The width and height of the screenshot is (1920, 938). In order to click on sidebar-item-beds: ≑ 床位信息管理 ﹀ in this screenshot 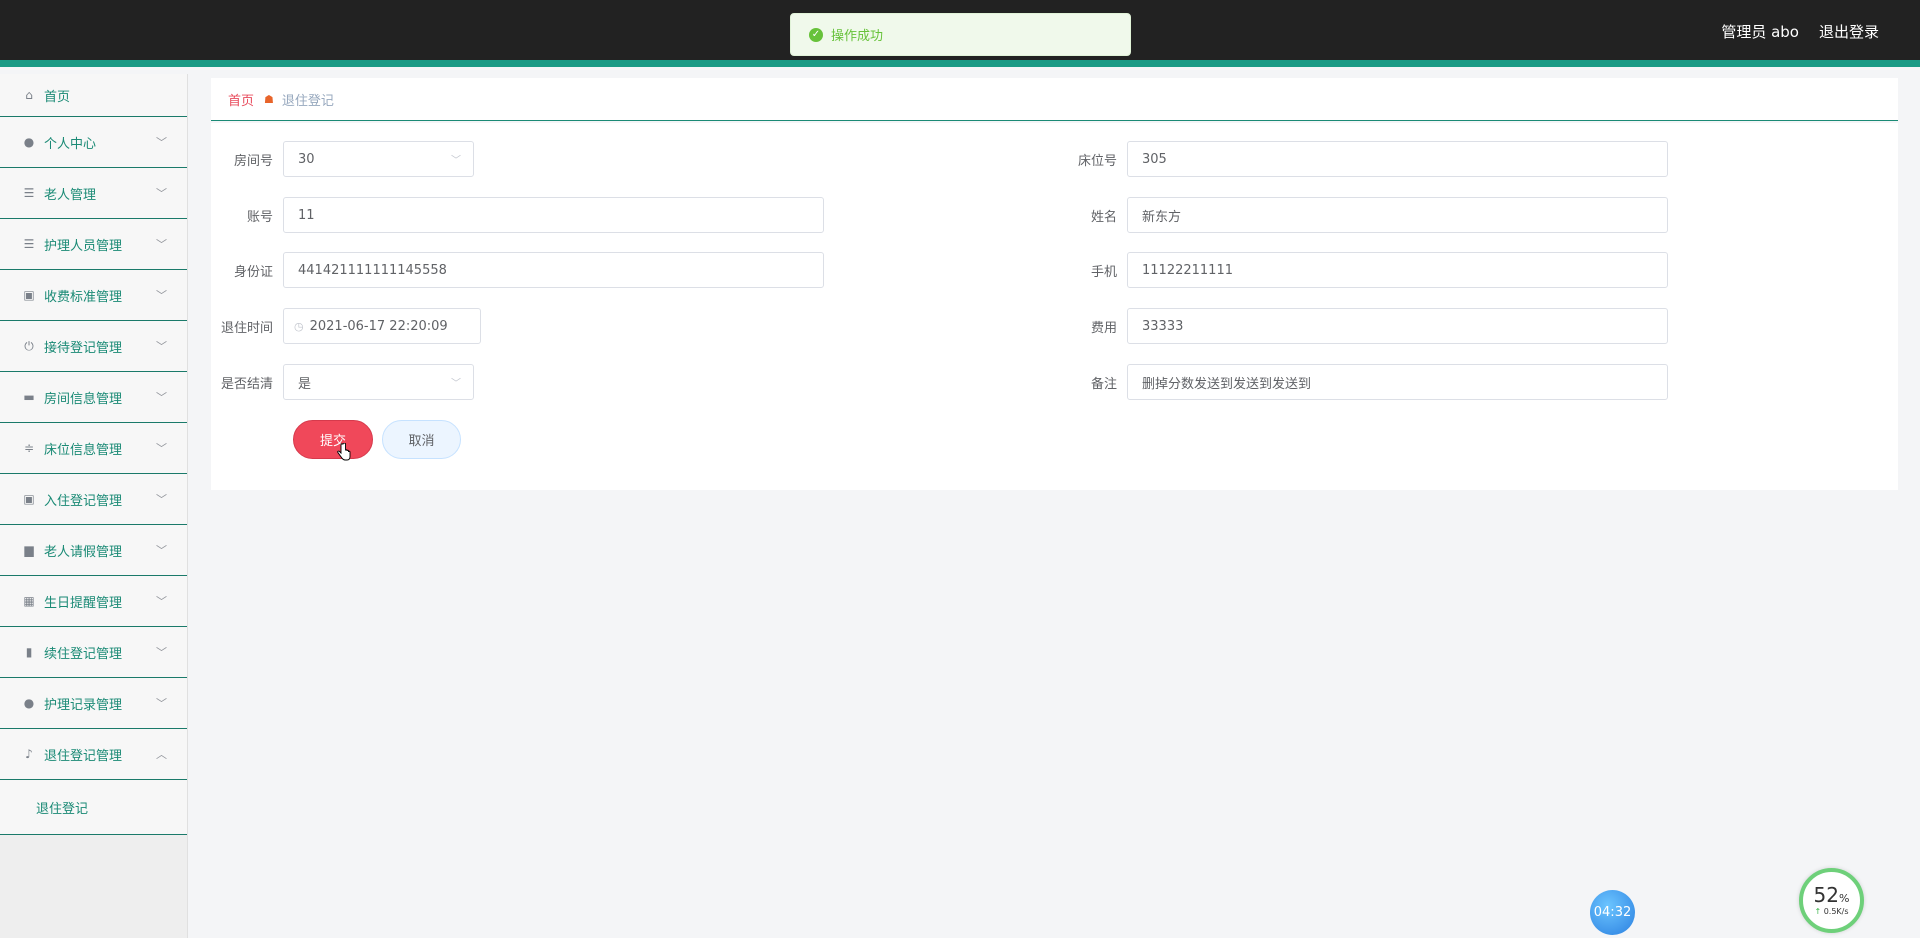, I will do `click(93, 448)`.